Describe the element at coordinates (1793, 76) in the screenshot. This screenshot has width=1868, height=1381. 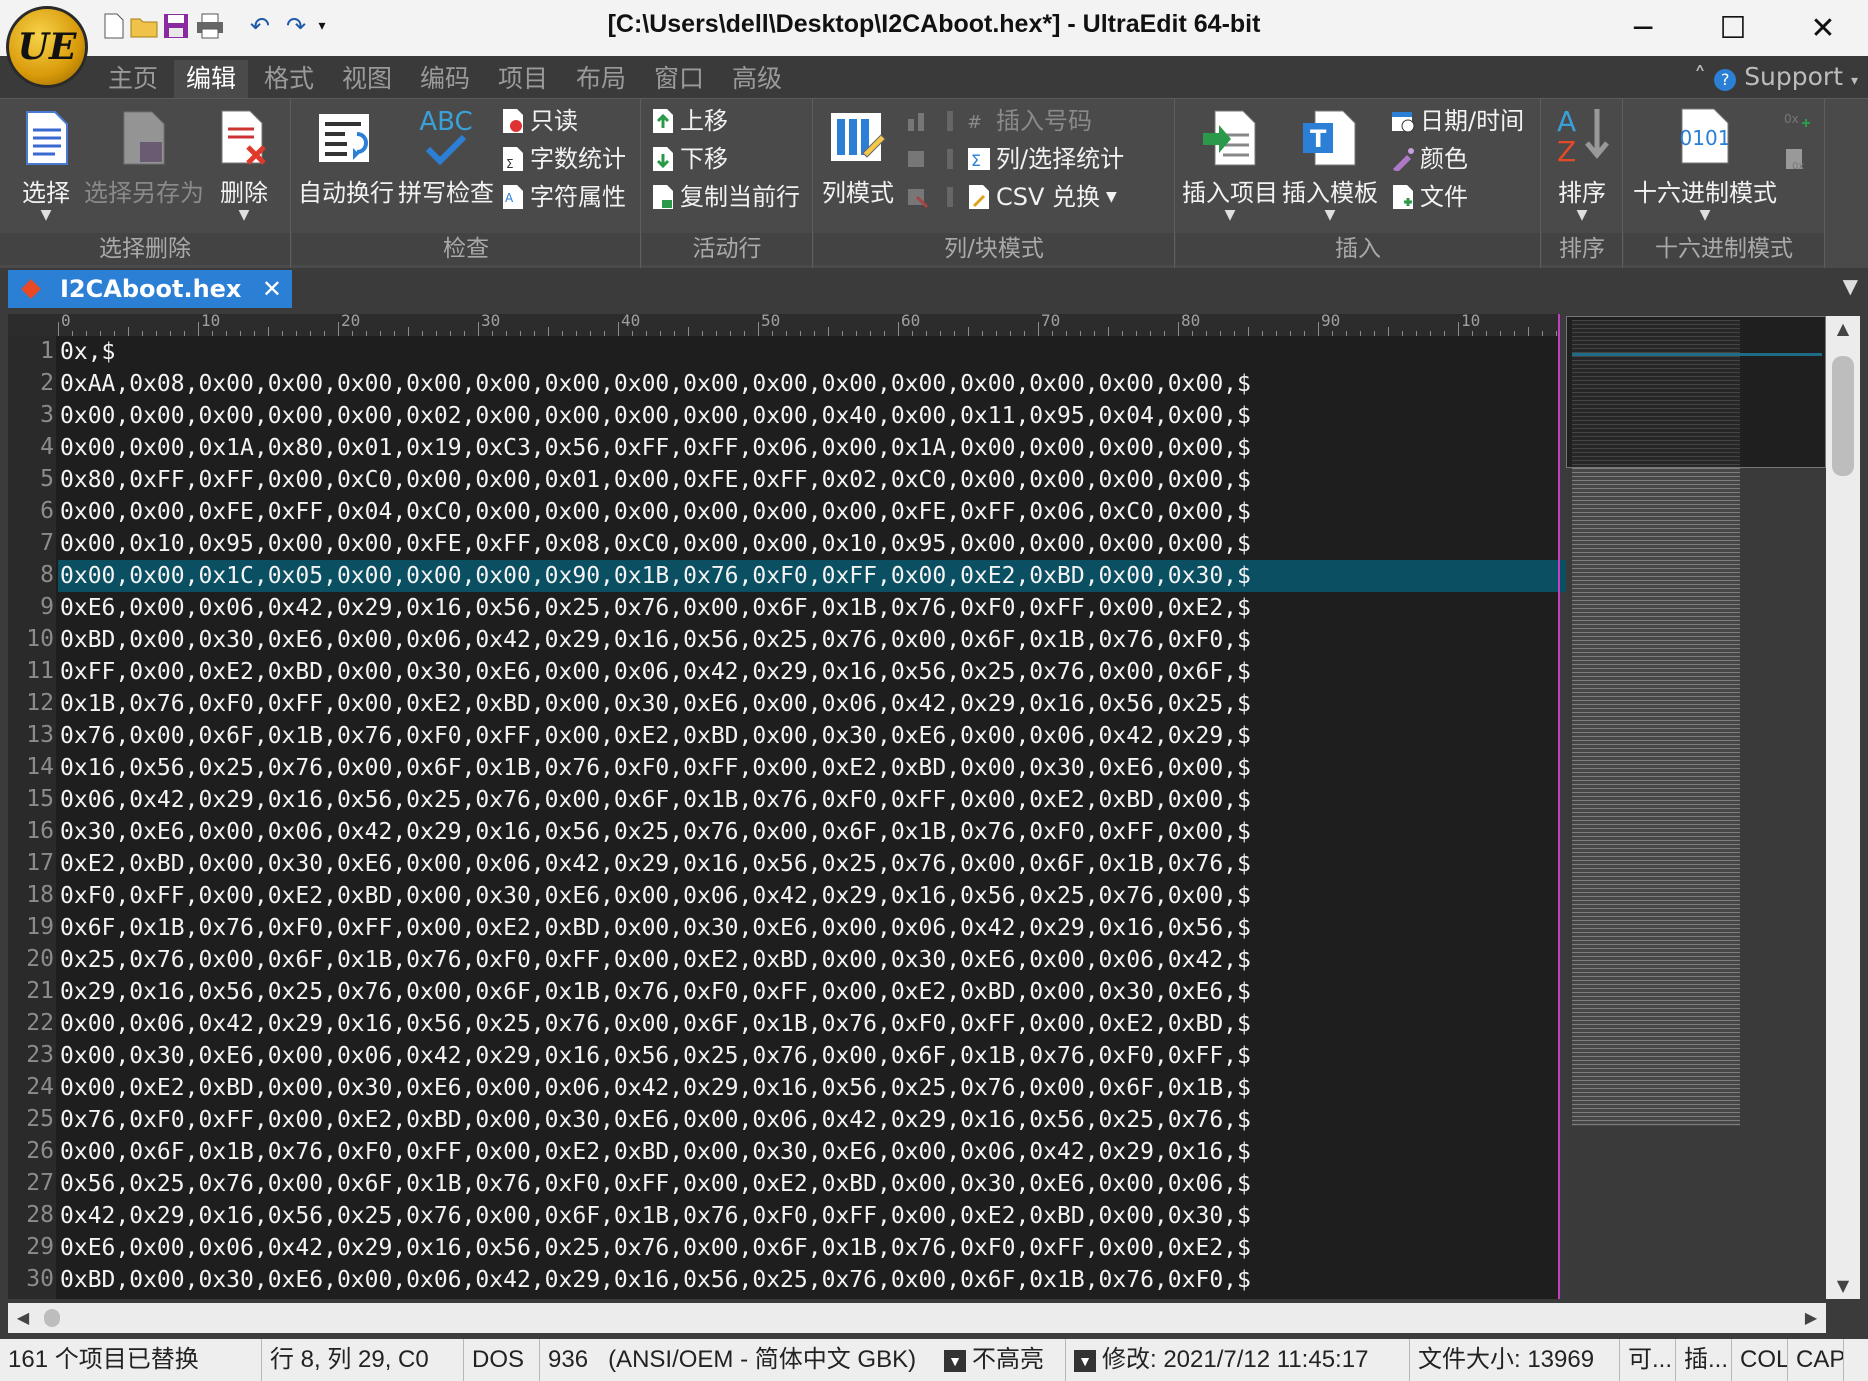
I see `support-label: Support` at that location.